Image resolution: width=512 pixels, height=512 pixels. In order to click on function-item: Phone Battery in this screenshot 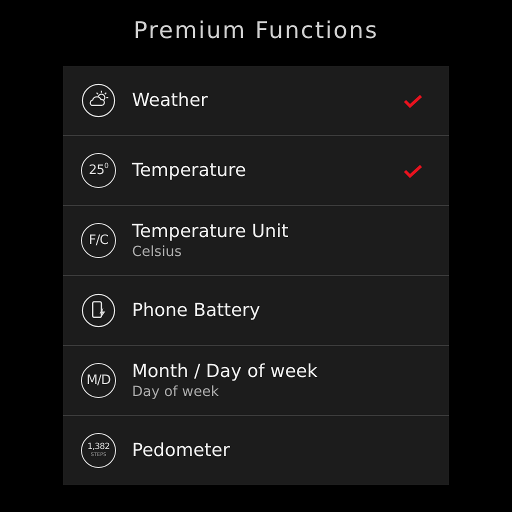, I will do `click(256, 311)`.